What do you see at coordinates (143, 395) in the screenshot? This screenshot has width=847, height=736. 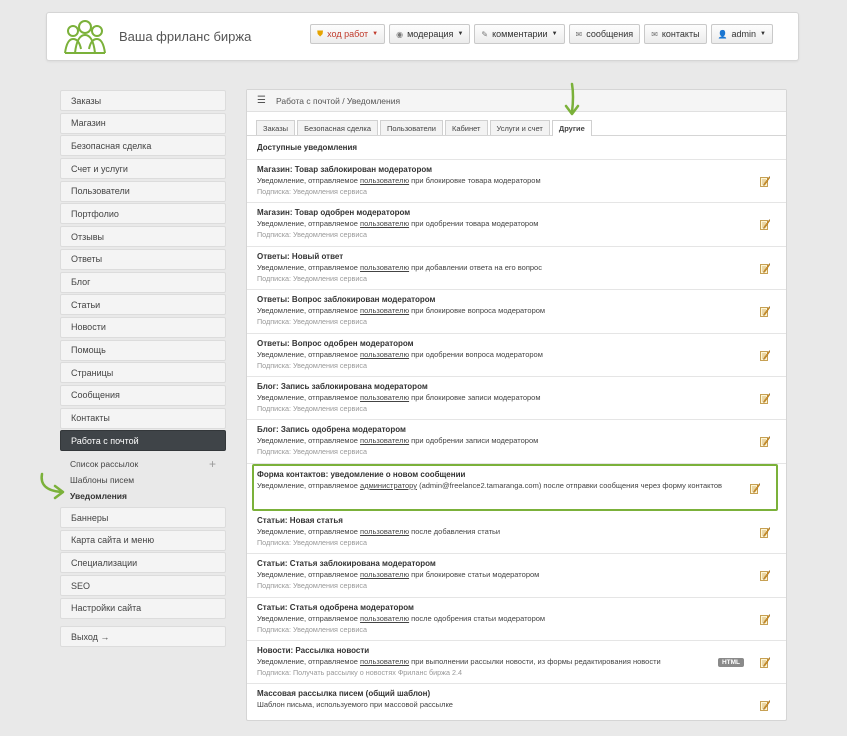 I see `sidebar-item: Сообщения` at bounding box center [143, 395].